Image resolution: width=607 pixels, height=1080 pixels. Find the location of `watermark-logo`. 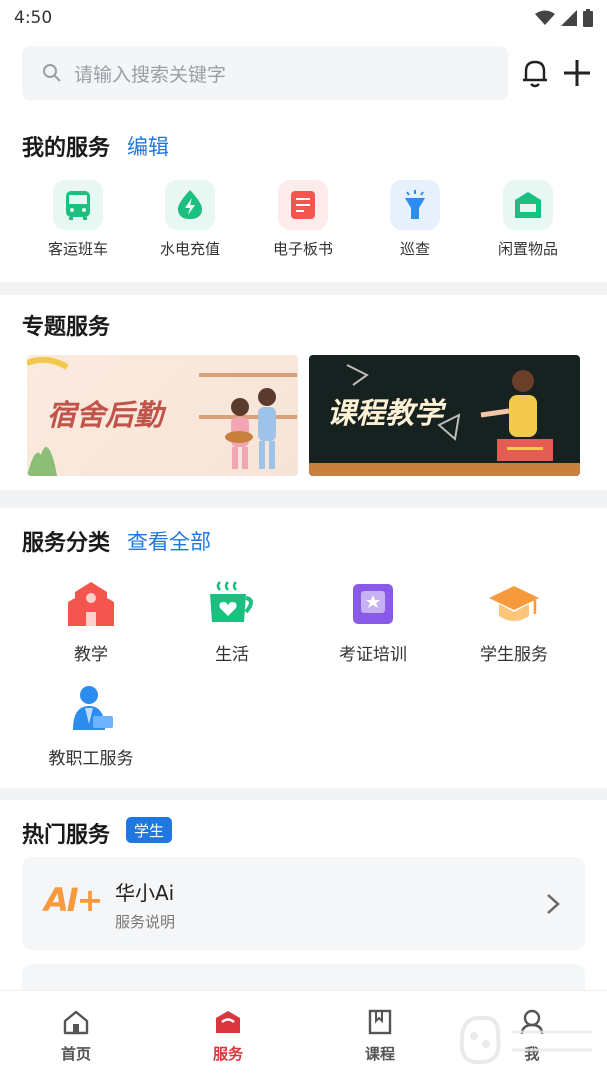

watermark-logo is located at coordinates (525, 1040).